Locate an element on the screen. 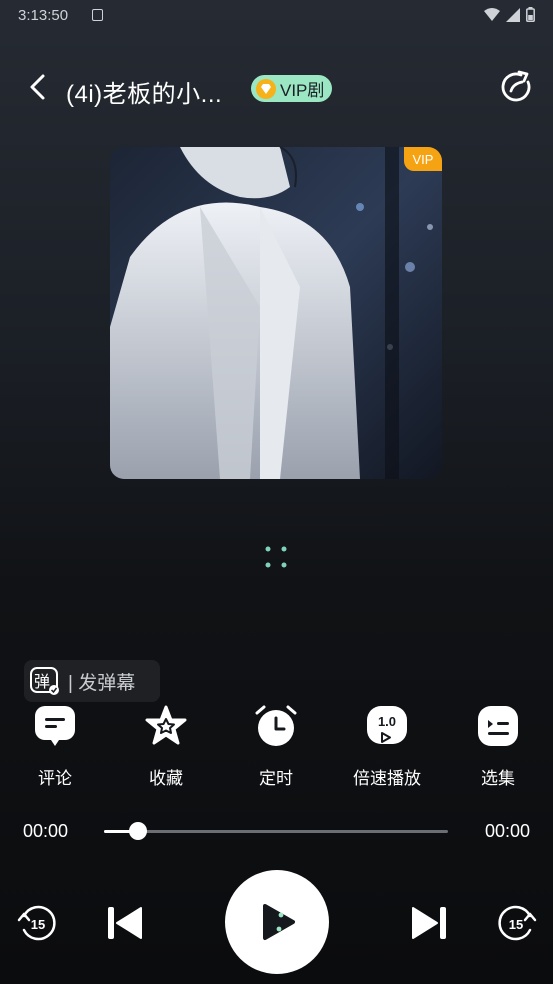 The image size is (553, 984). episode-list-icon is located at coordinates (498, 726).